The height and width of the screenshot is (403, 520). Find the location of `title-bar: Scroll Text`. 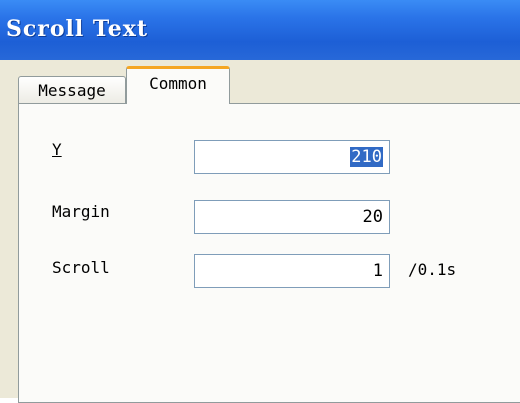

title-bar: Scroll Text is located at coordinates (260, 30).